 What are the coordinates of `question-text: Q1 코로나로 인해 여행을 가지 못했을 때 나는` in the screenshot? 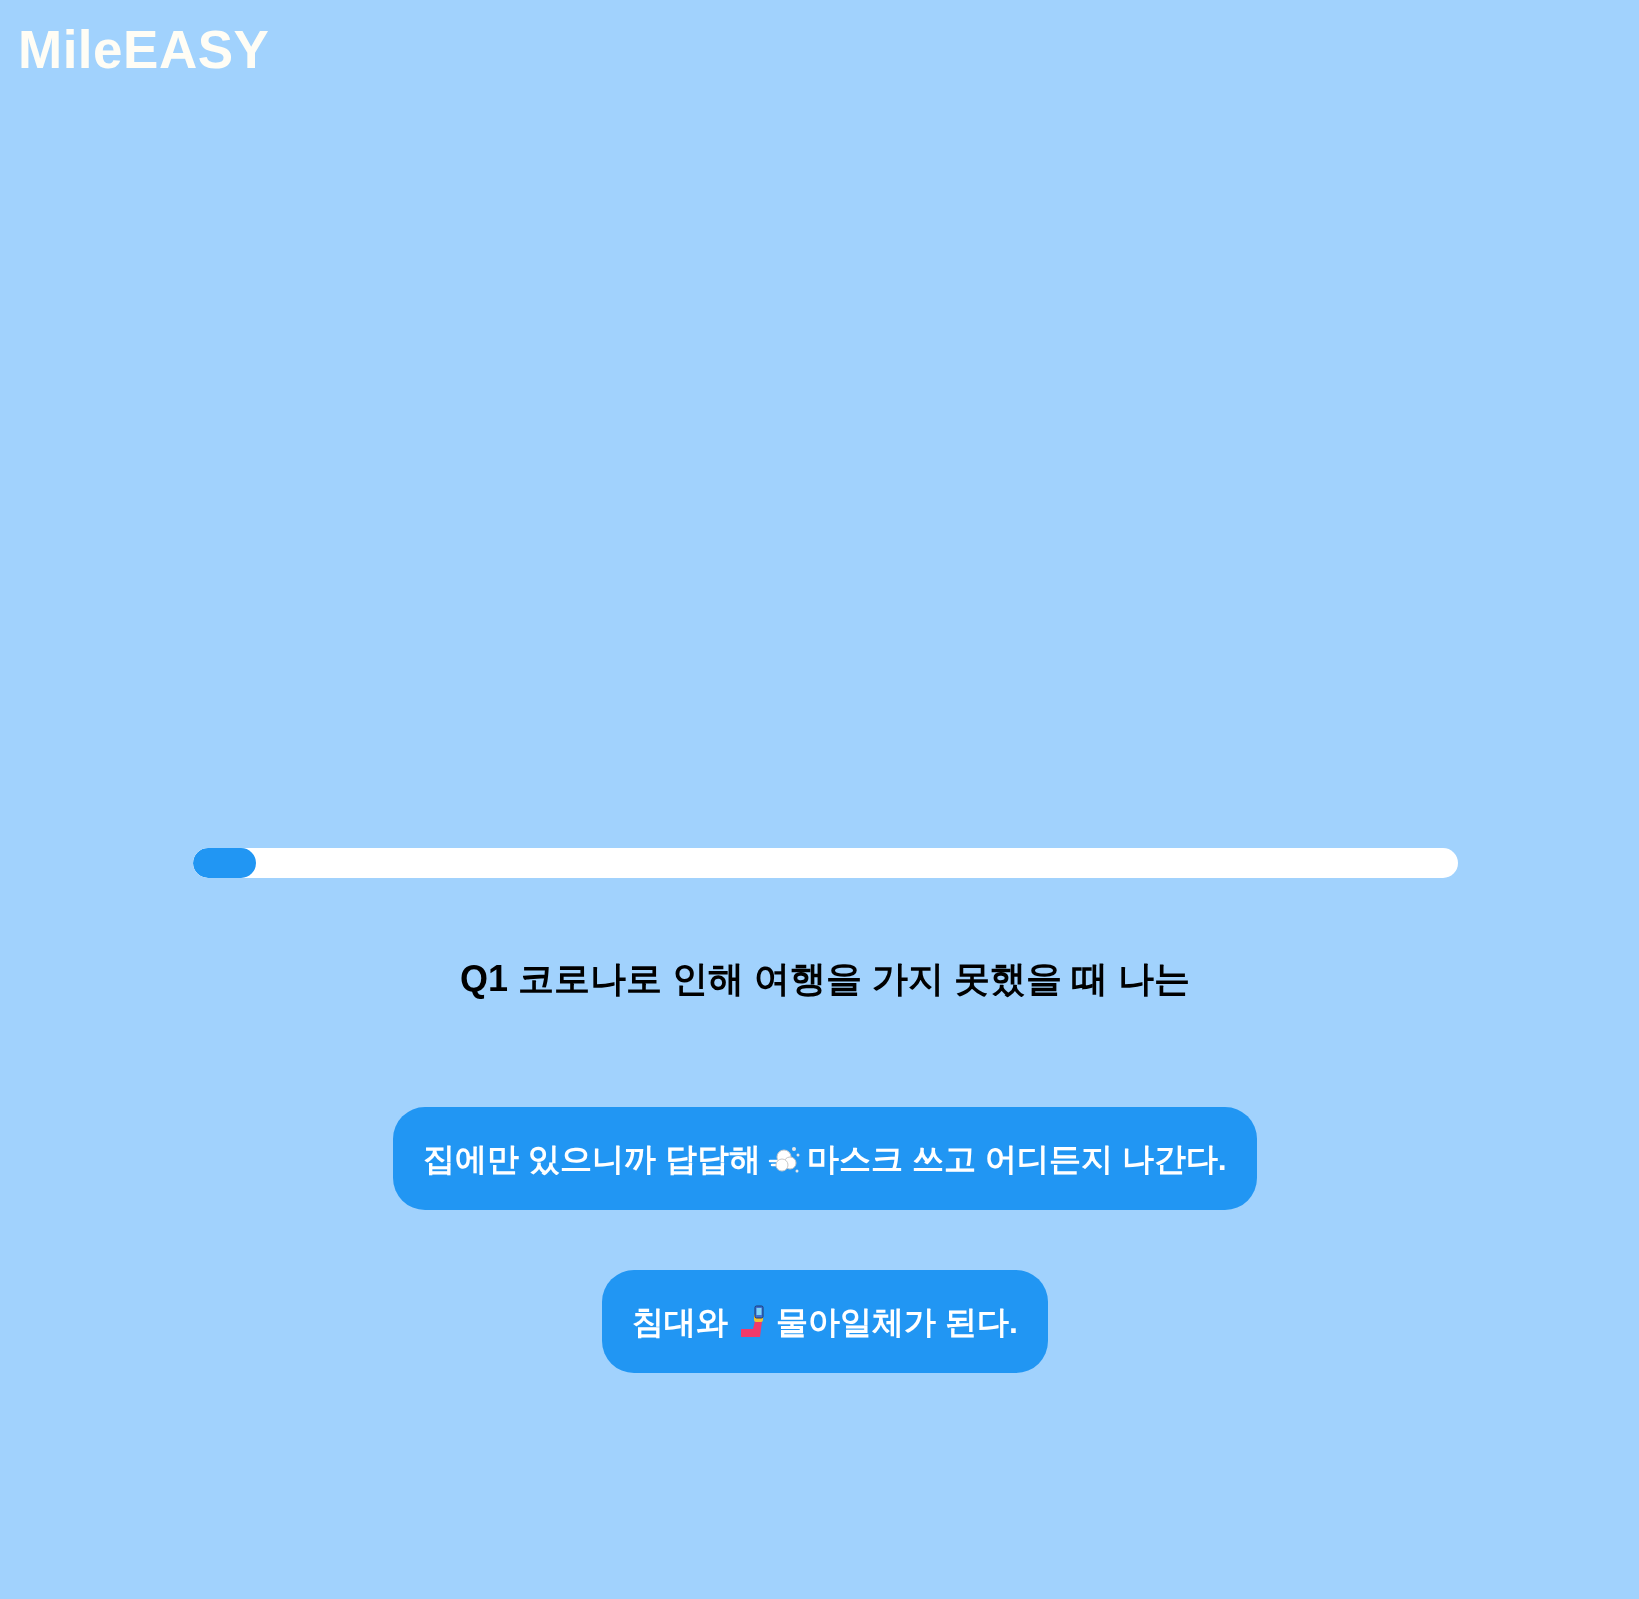 It's located at (824, 979).